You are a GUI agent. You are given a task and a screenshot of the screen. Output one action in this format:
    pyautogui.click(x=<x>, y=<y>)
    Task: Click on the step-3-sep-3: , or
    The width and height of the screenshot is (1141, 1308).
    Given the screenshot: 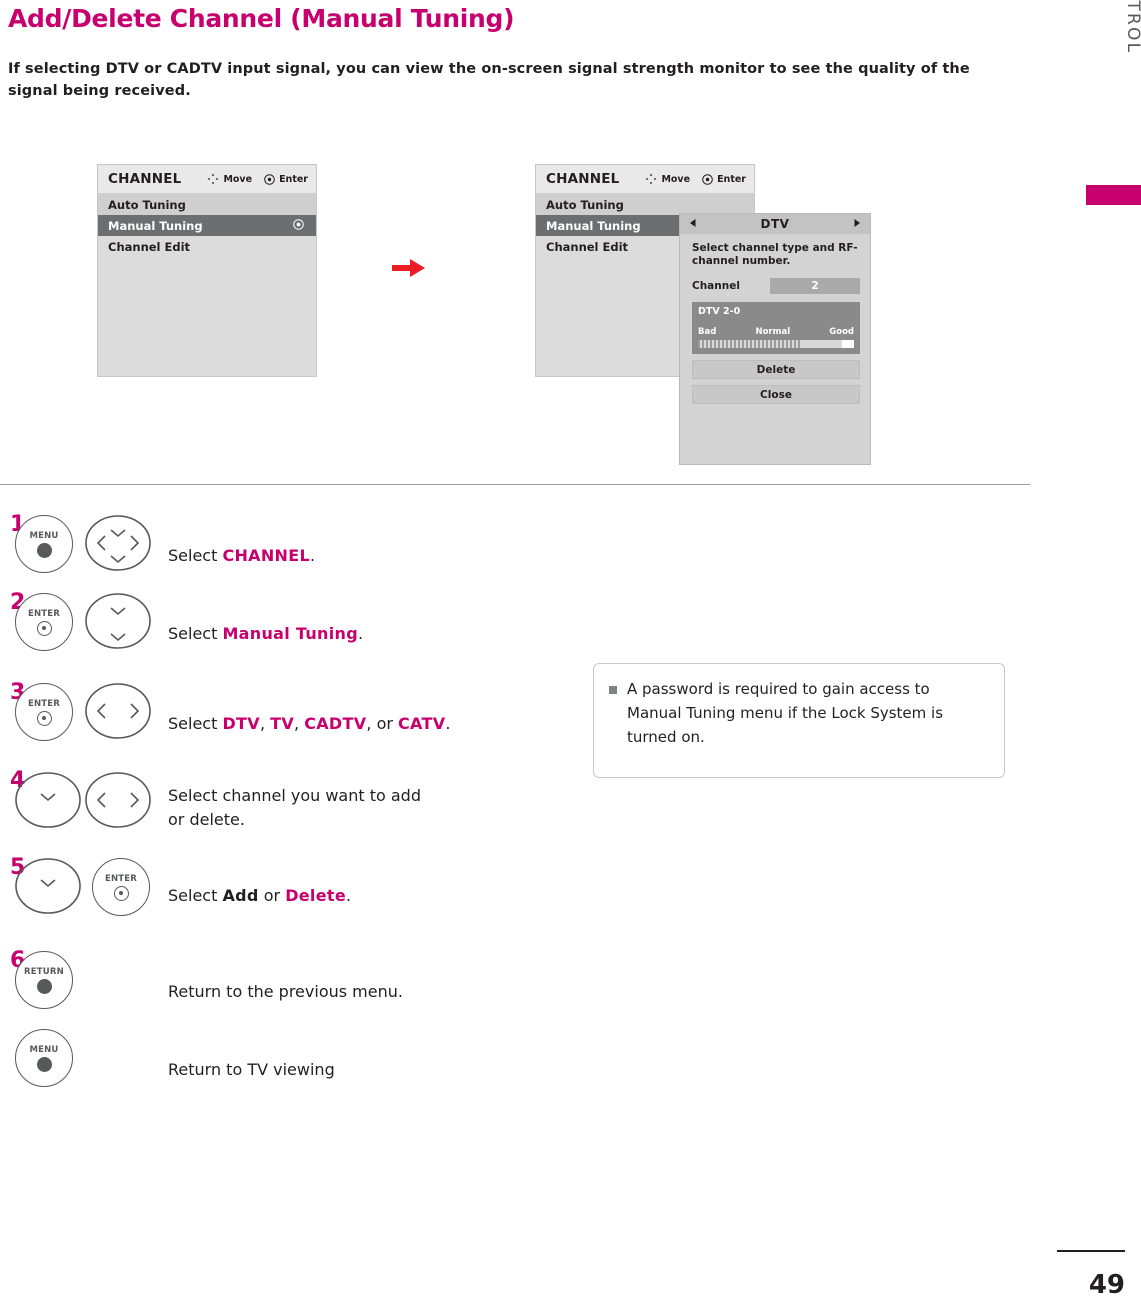 What is the action you would take?
    pyautogui.click(x=382, y=723)
    